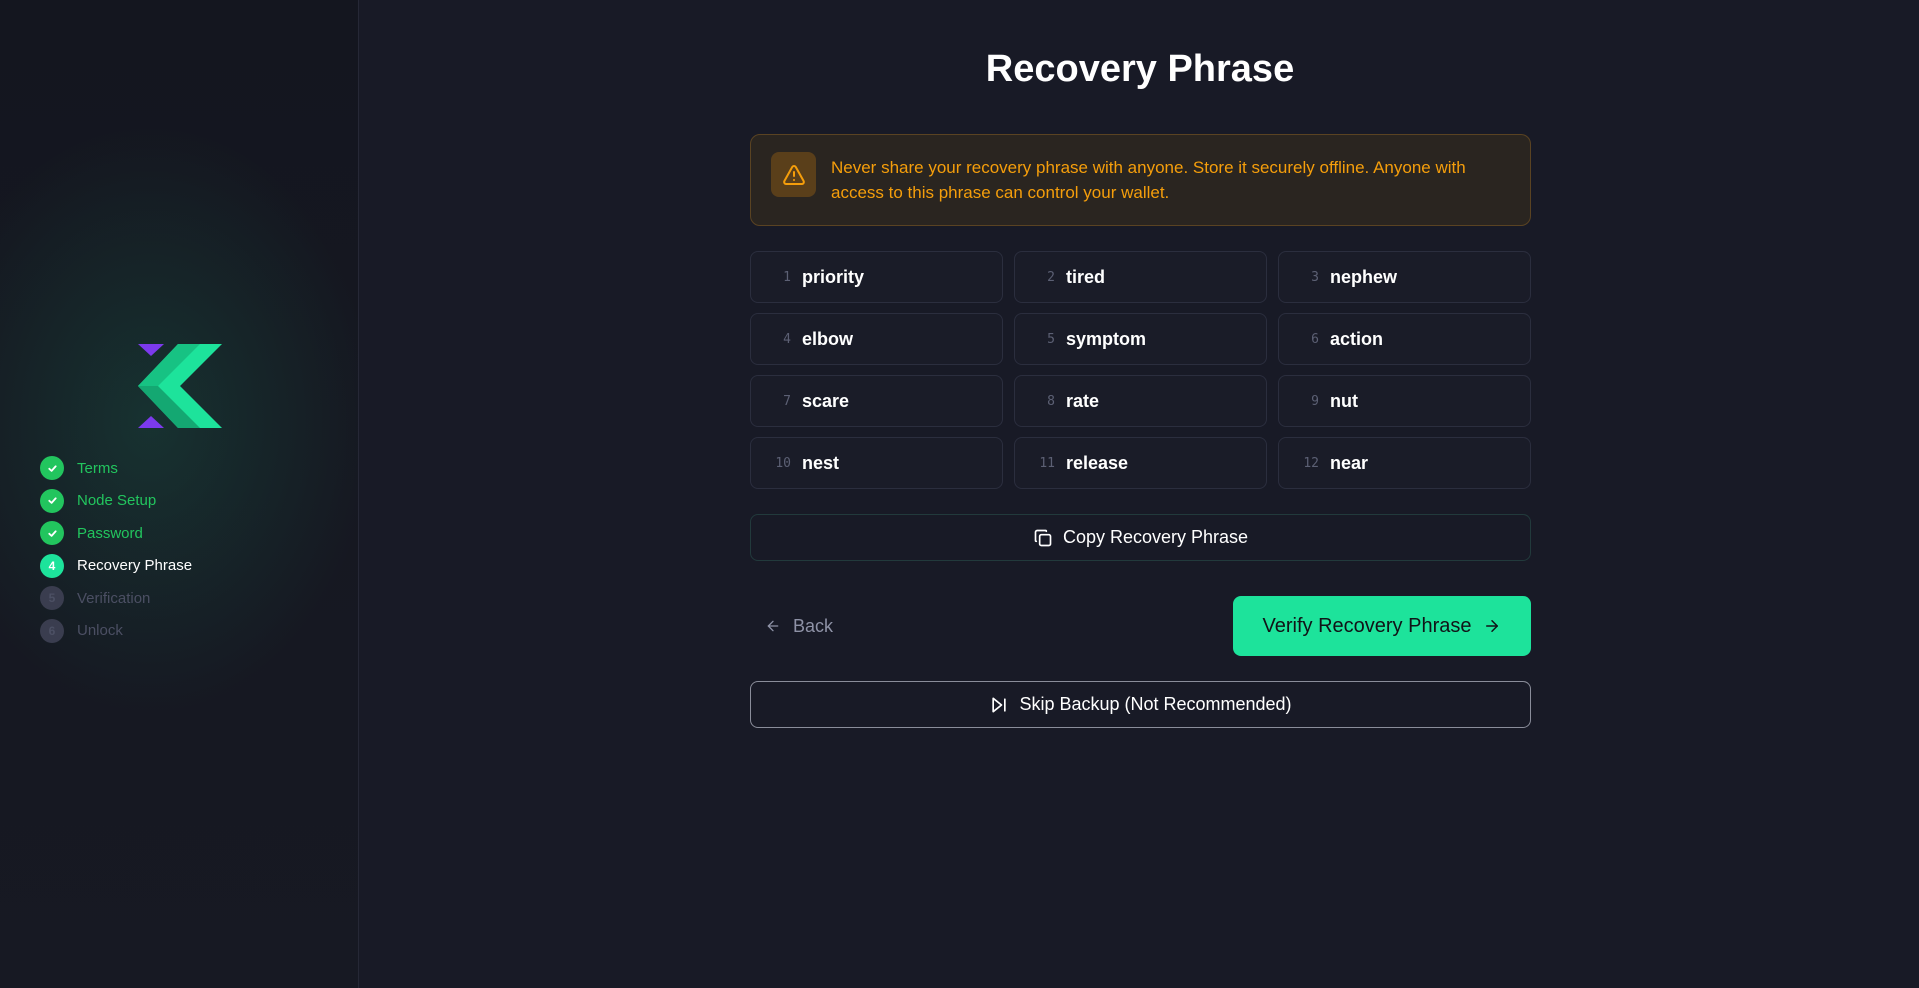 Image resolution: width=1919 pixels, height=988 pixels. What do you see at coordinates (1155, 704) in the screenshot?
I see `skip-label: Skip Backup (Not Recommended)` at bounding box center [1155, 704].